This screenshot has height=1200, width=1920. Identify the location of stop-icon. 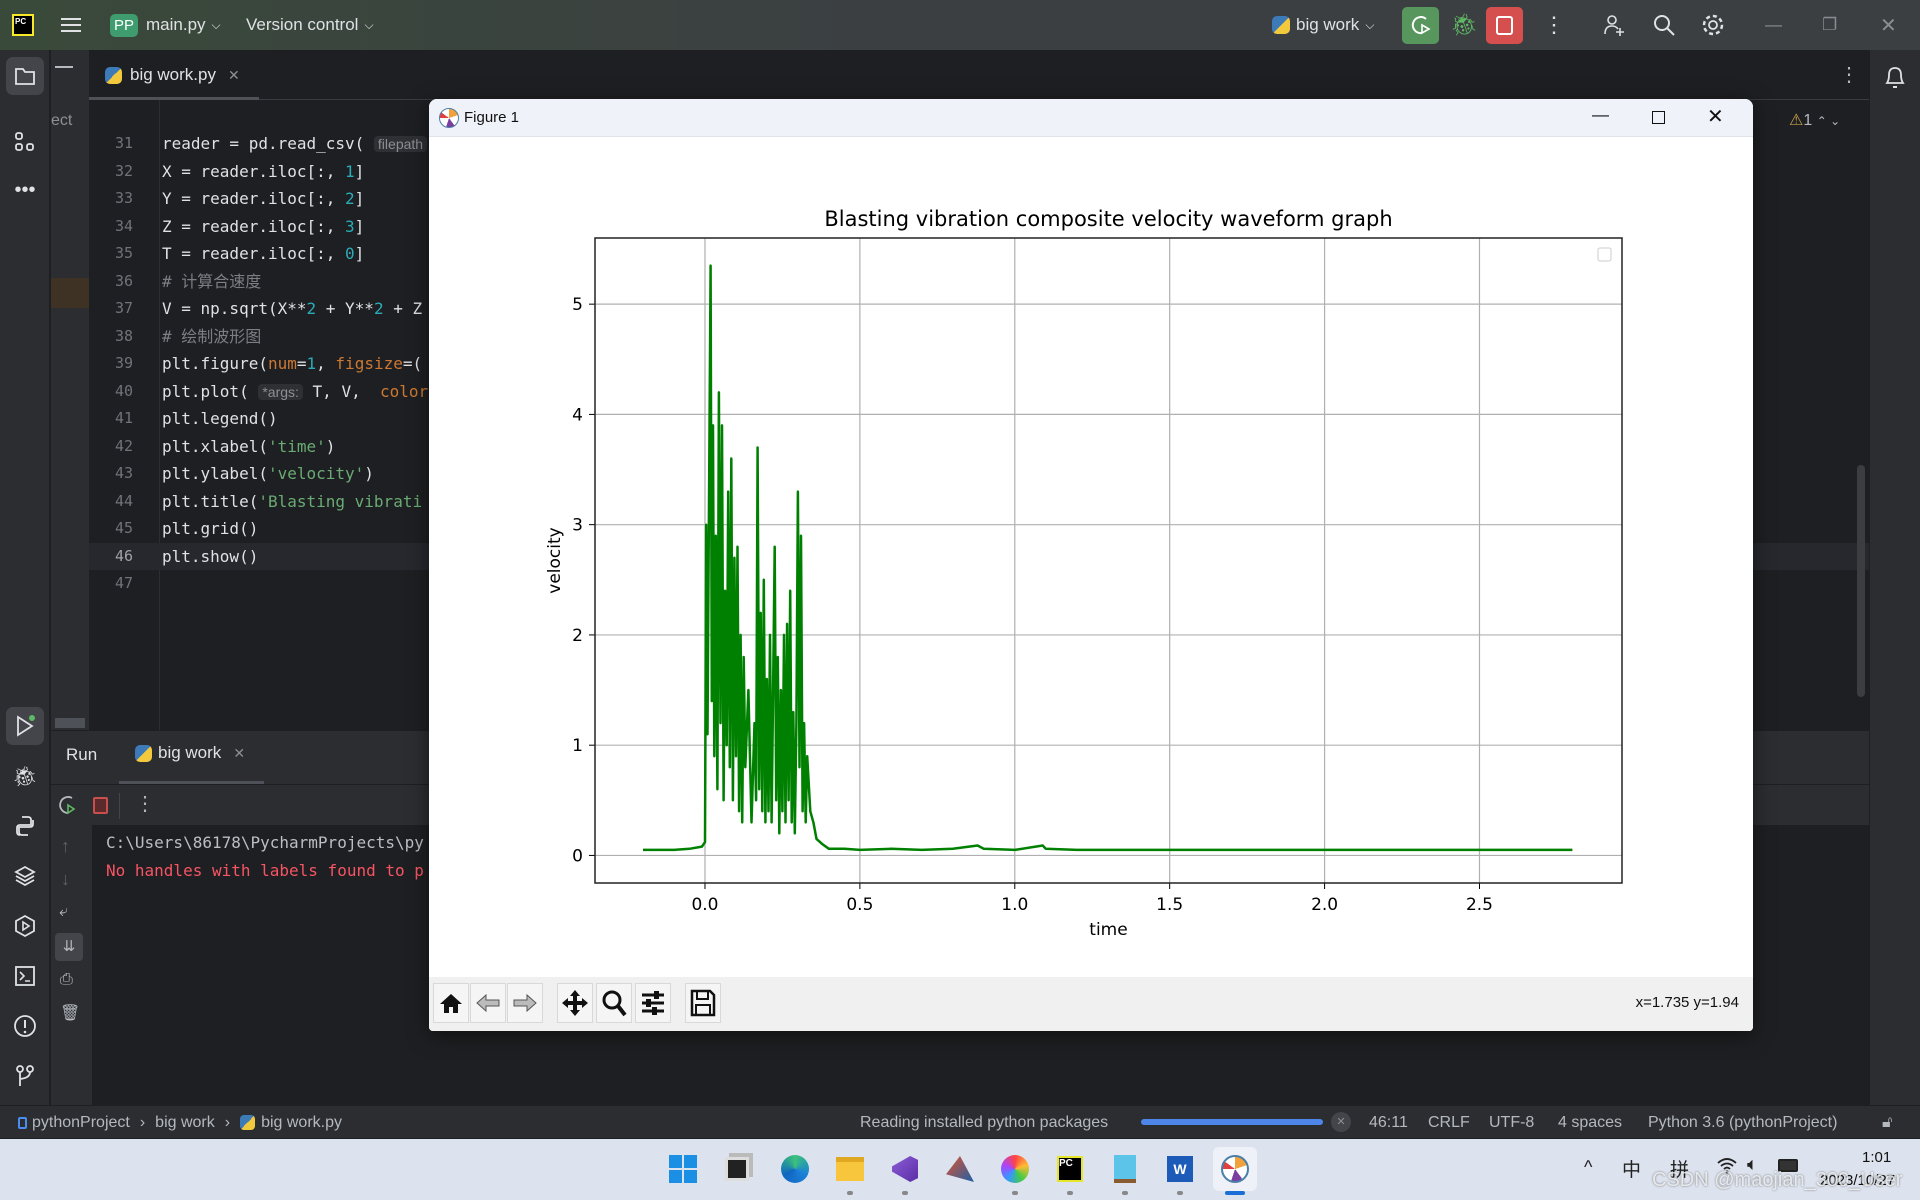
(100, 805).